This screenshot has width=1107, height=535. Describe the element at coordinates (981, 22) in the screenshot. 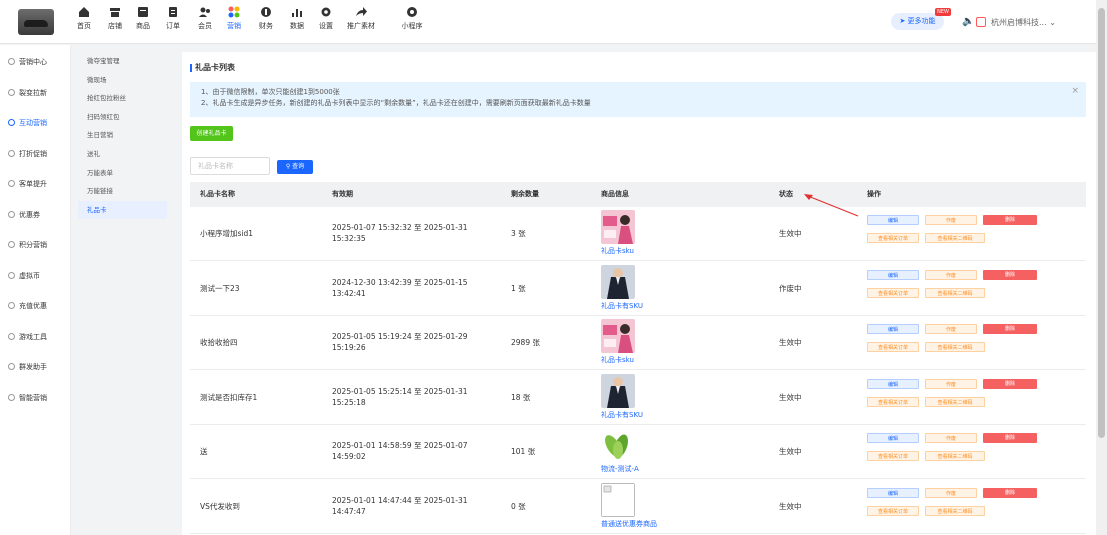

I see `shop-icon` at that location.